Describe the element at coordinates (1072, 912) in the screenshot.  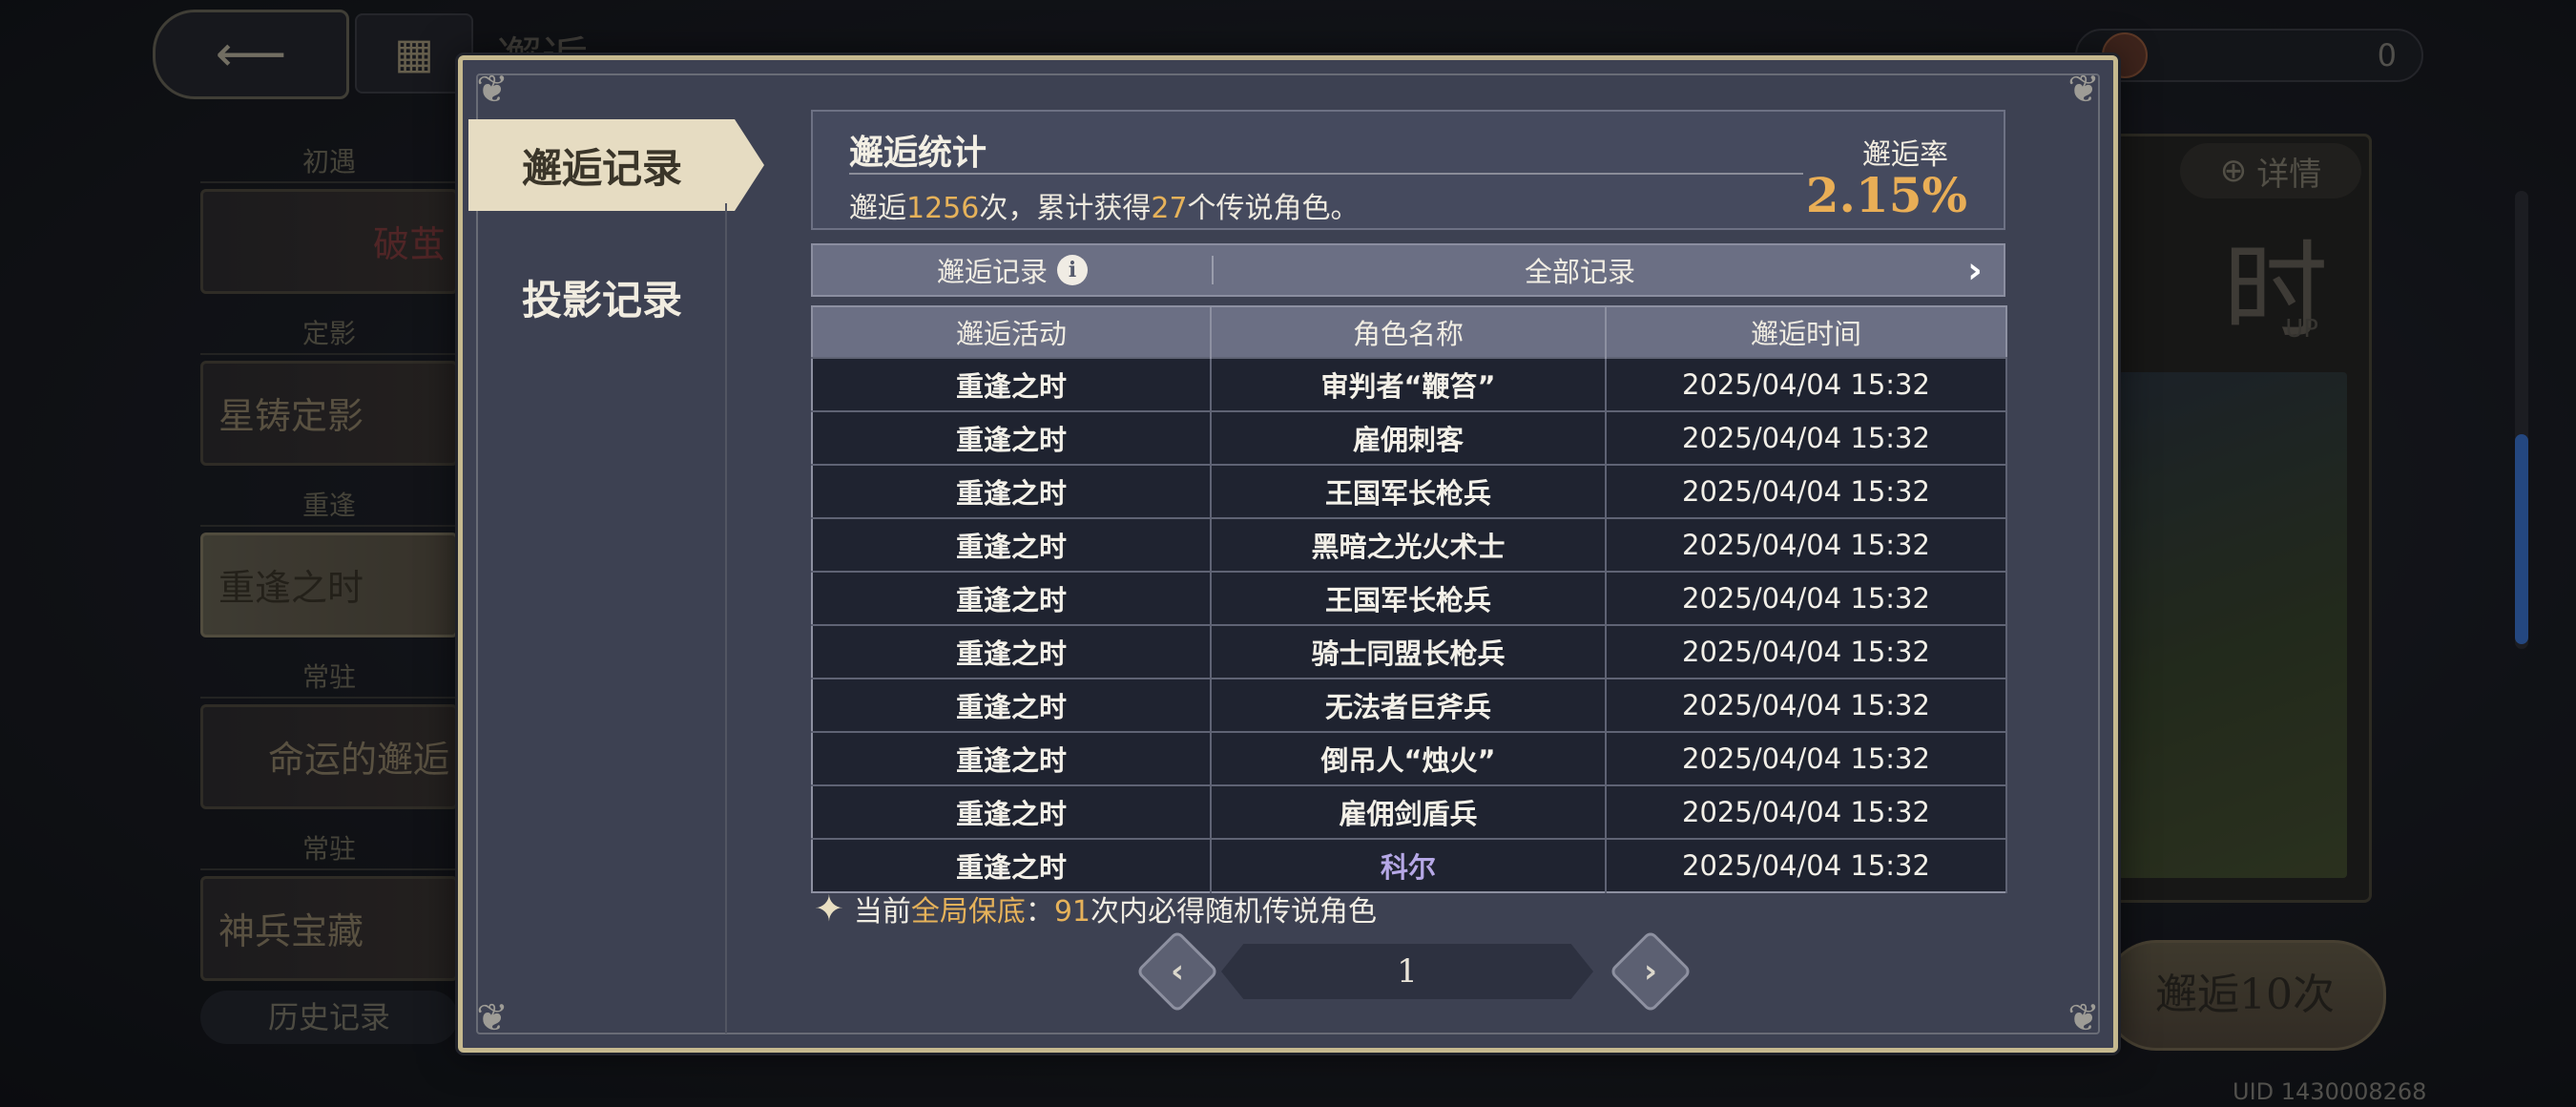
I see `pity-number: 91` at that location.